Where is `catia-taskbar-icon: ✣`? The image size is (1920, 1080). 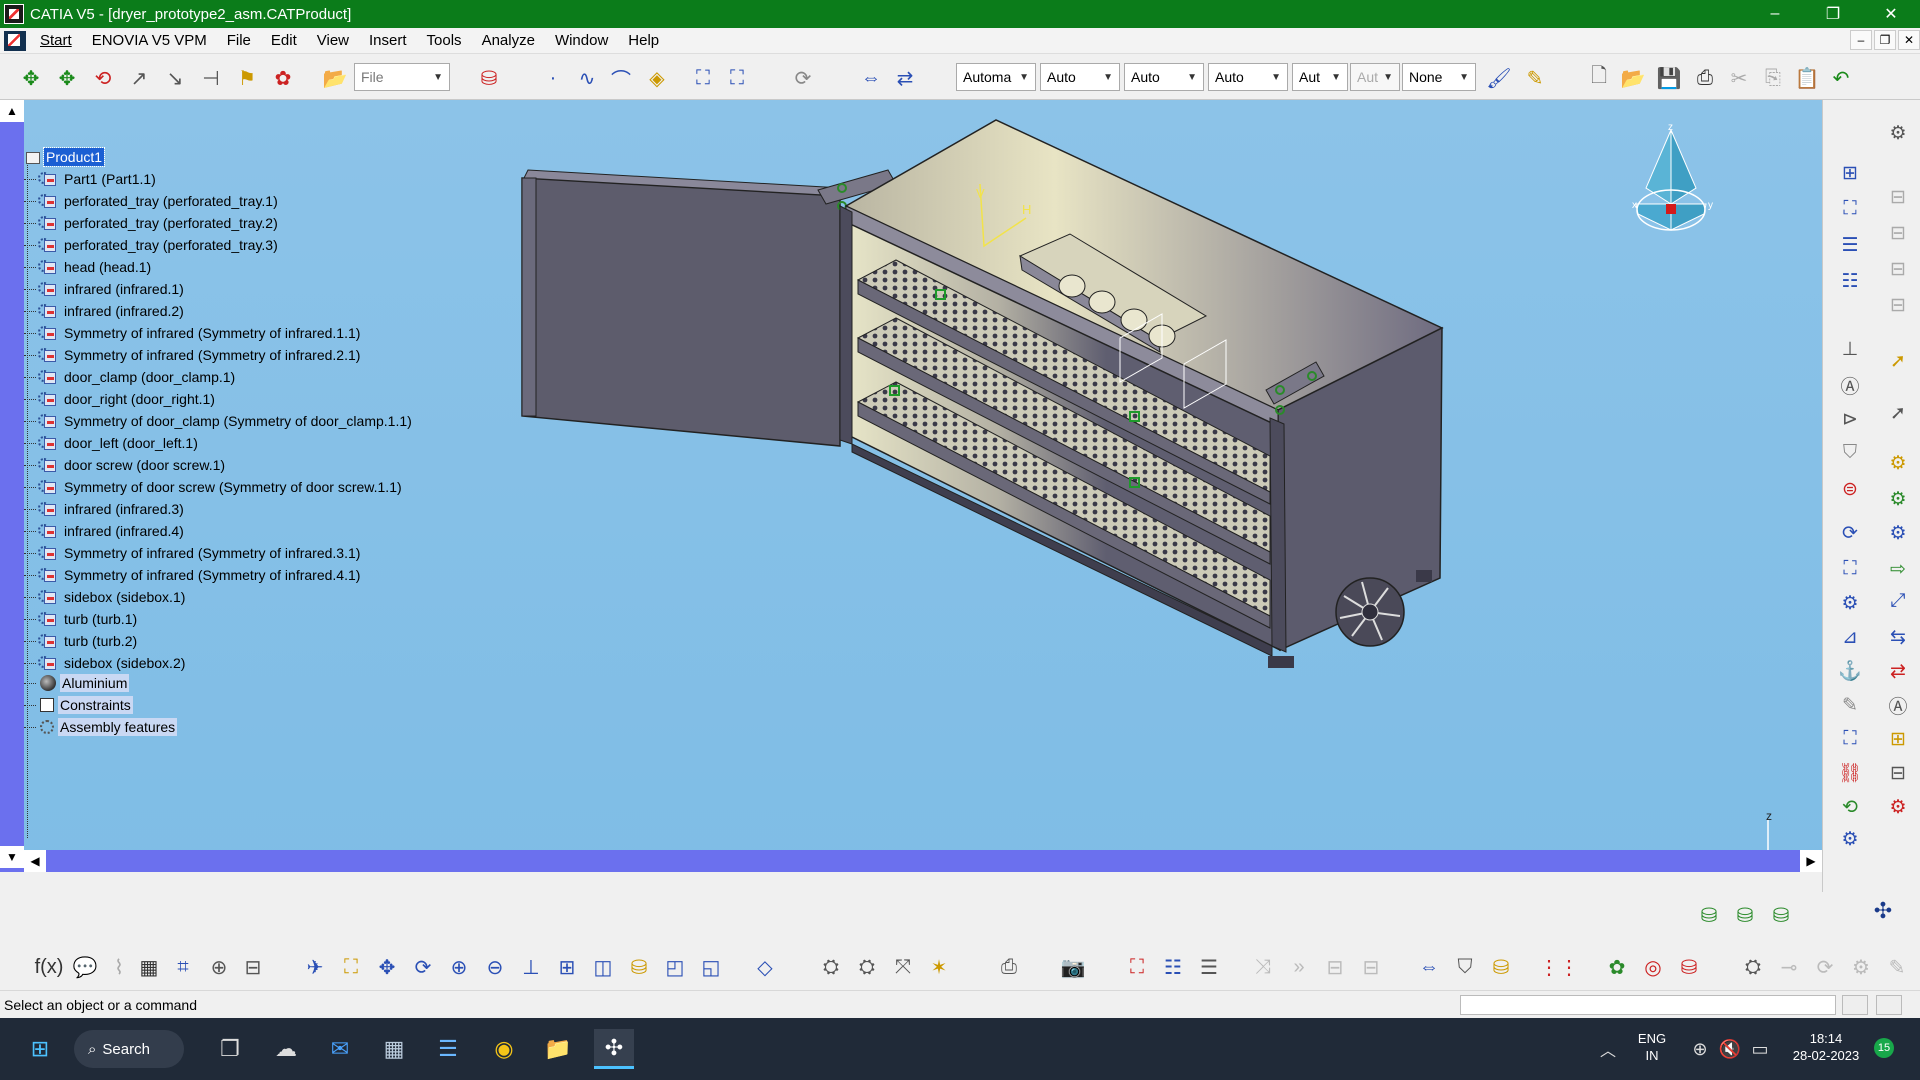 catia-taskbar-icon: ✣ is located at coordinates (614, 1049).